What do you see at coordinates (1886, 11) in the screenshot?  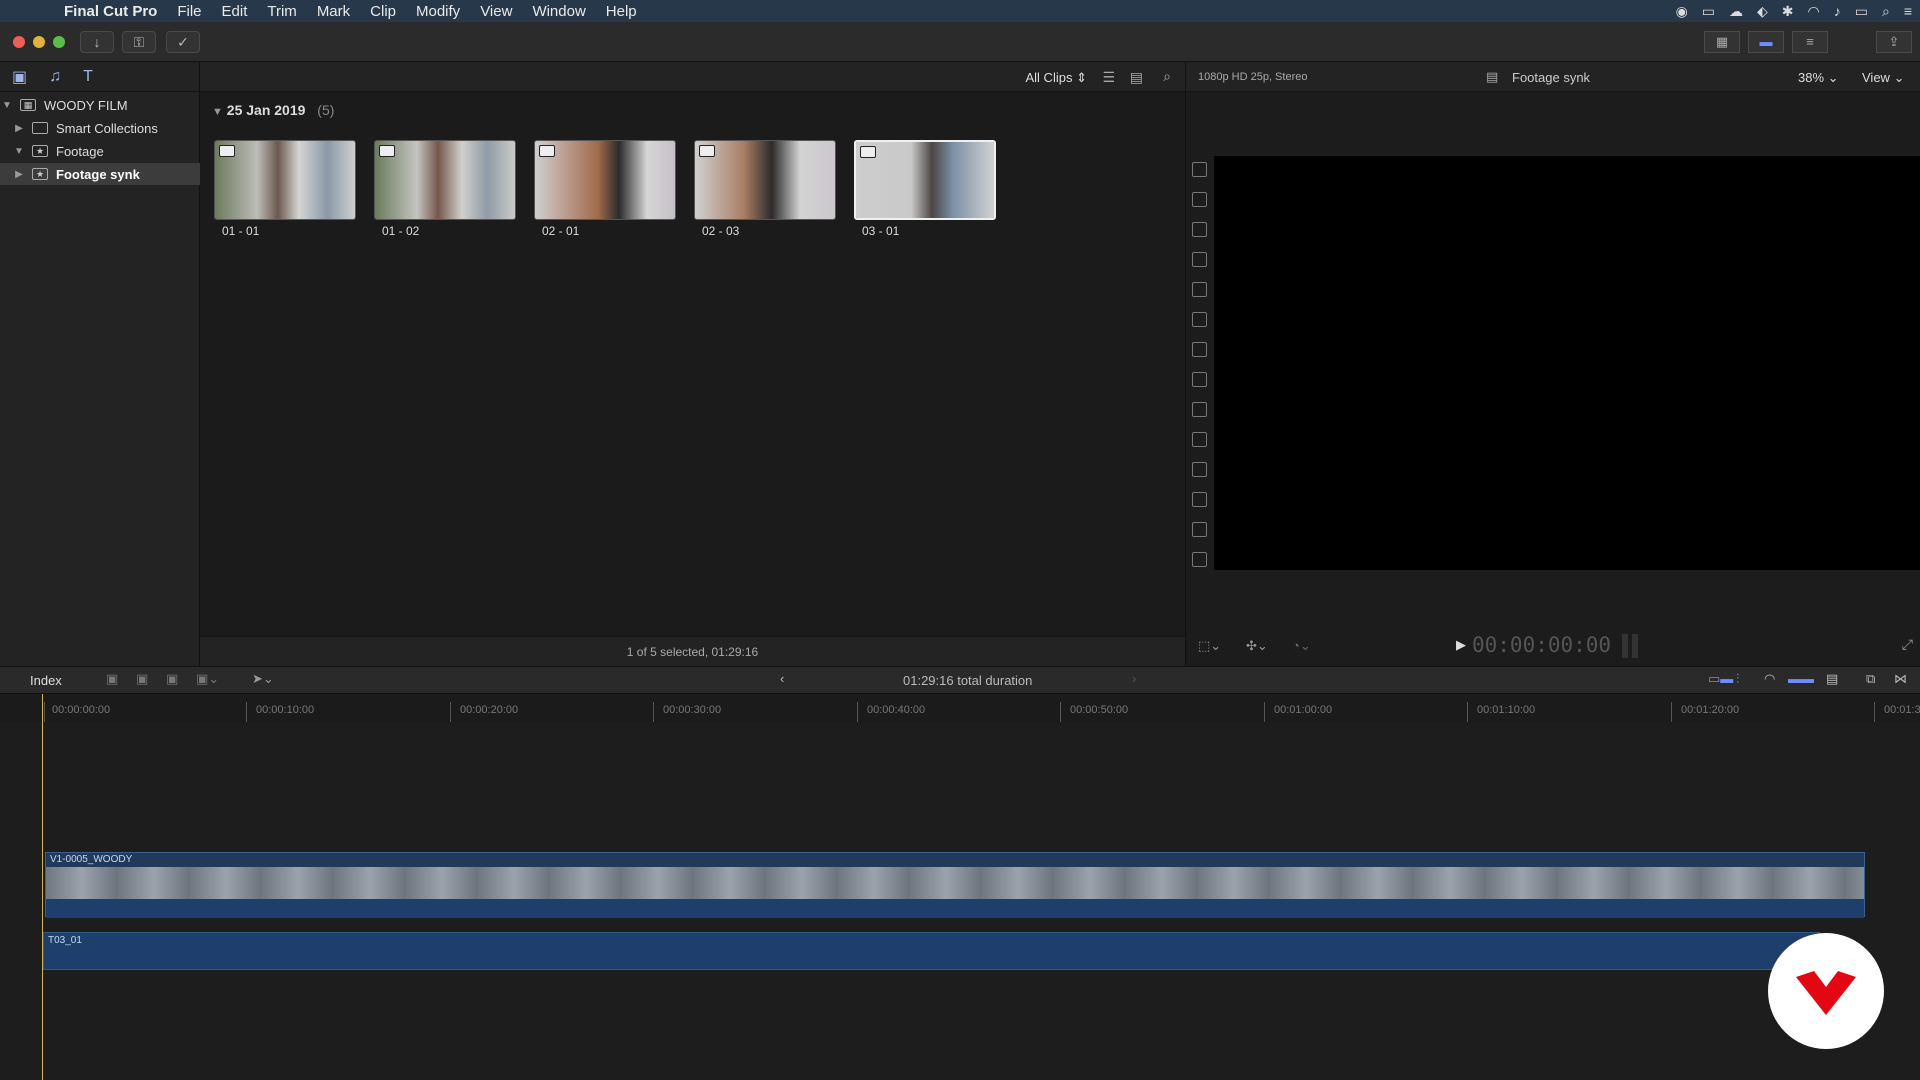 I see `spotlight-icon: ⌕` at bounding box center [1886, 11].